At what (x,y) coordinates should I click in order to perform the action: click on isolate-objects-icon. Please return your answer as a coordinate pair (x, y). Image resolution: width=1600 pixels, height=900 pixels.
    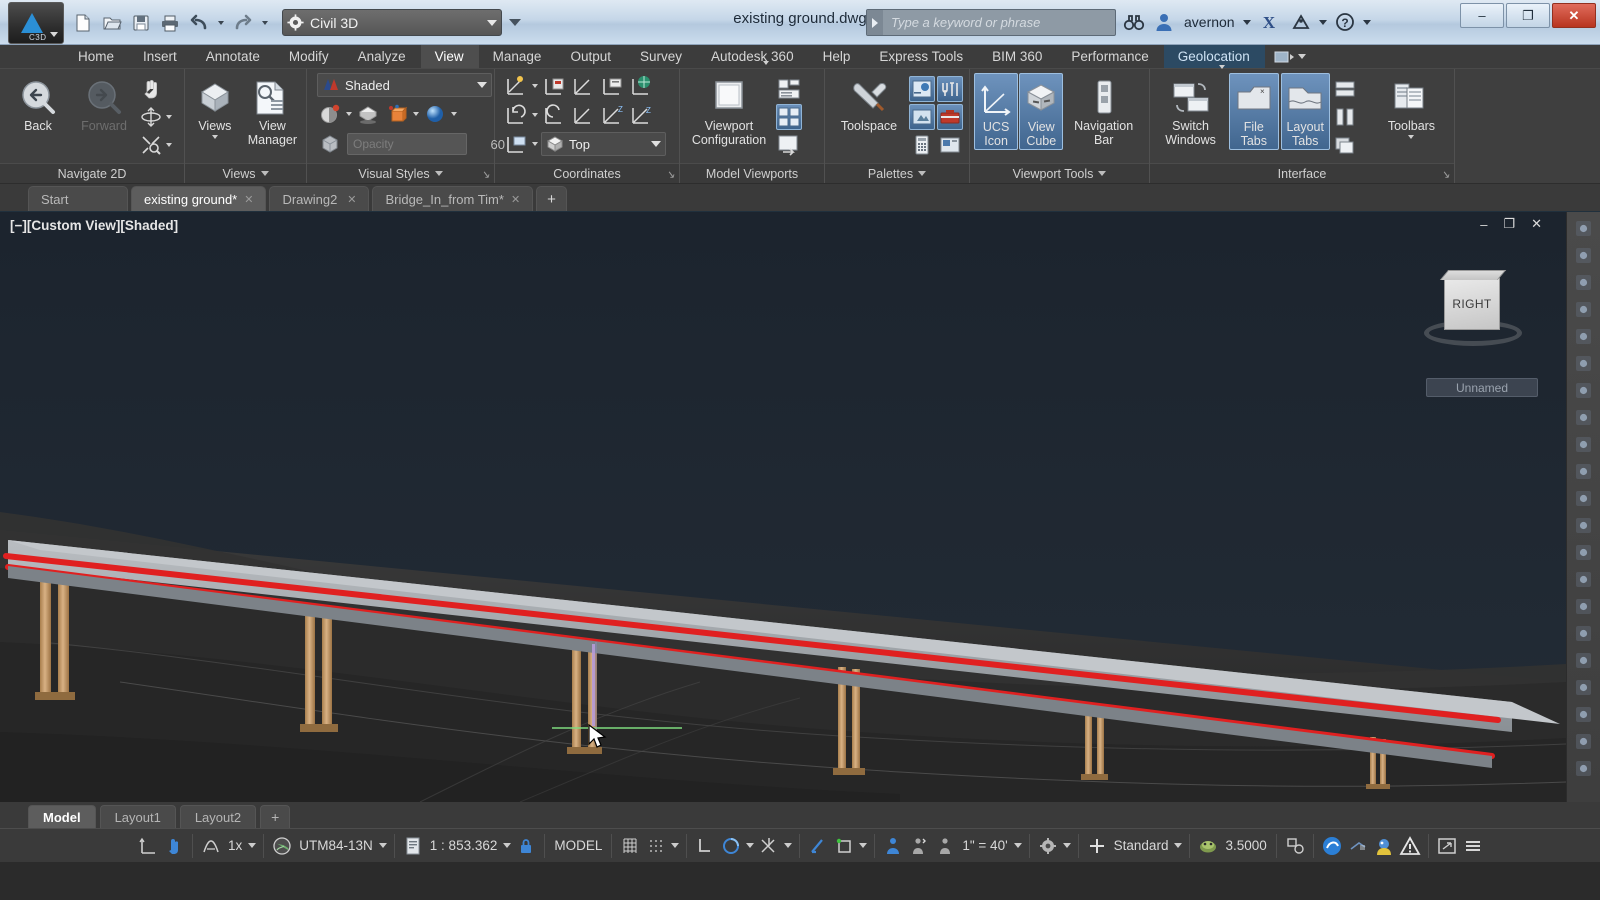
    Looking at the image, I should click on (174, 846).